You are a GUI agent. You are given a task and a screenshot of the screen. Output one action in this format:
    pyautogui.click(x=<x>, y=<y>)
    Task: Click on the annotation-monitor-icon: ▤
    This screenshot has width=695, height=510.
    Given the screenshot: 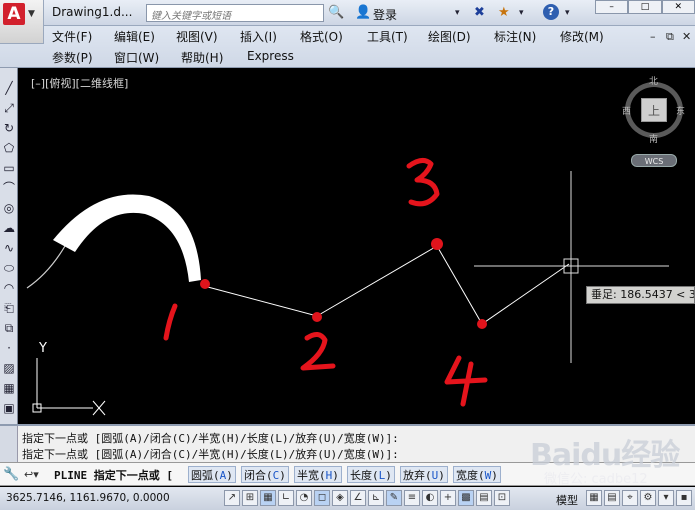 What is the action you would take?
    pyautogui.click(x=484, y=498)
    